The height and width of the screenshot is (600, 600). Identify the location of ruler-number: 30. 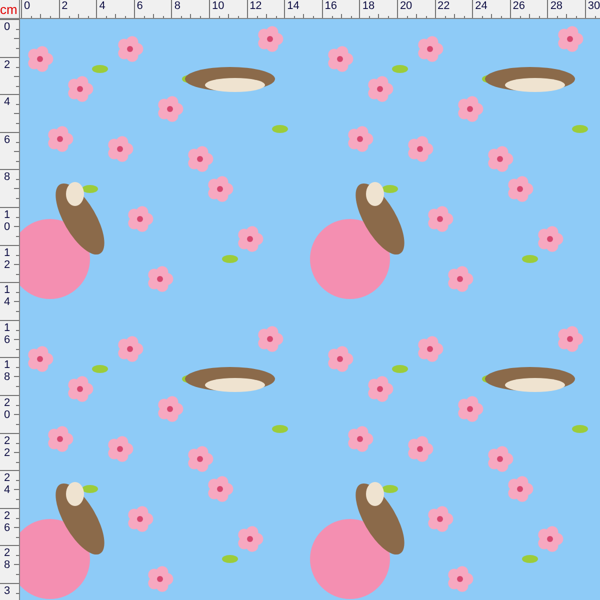
(594, 6).